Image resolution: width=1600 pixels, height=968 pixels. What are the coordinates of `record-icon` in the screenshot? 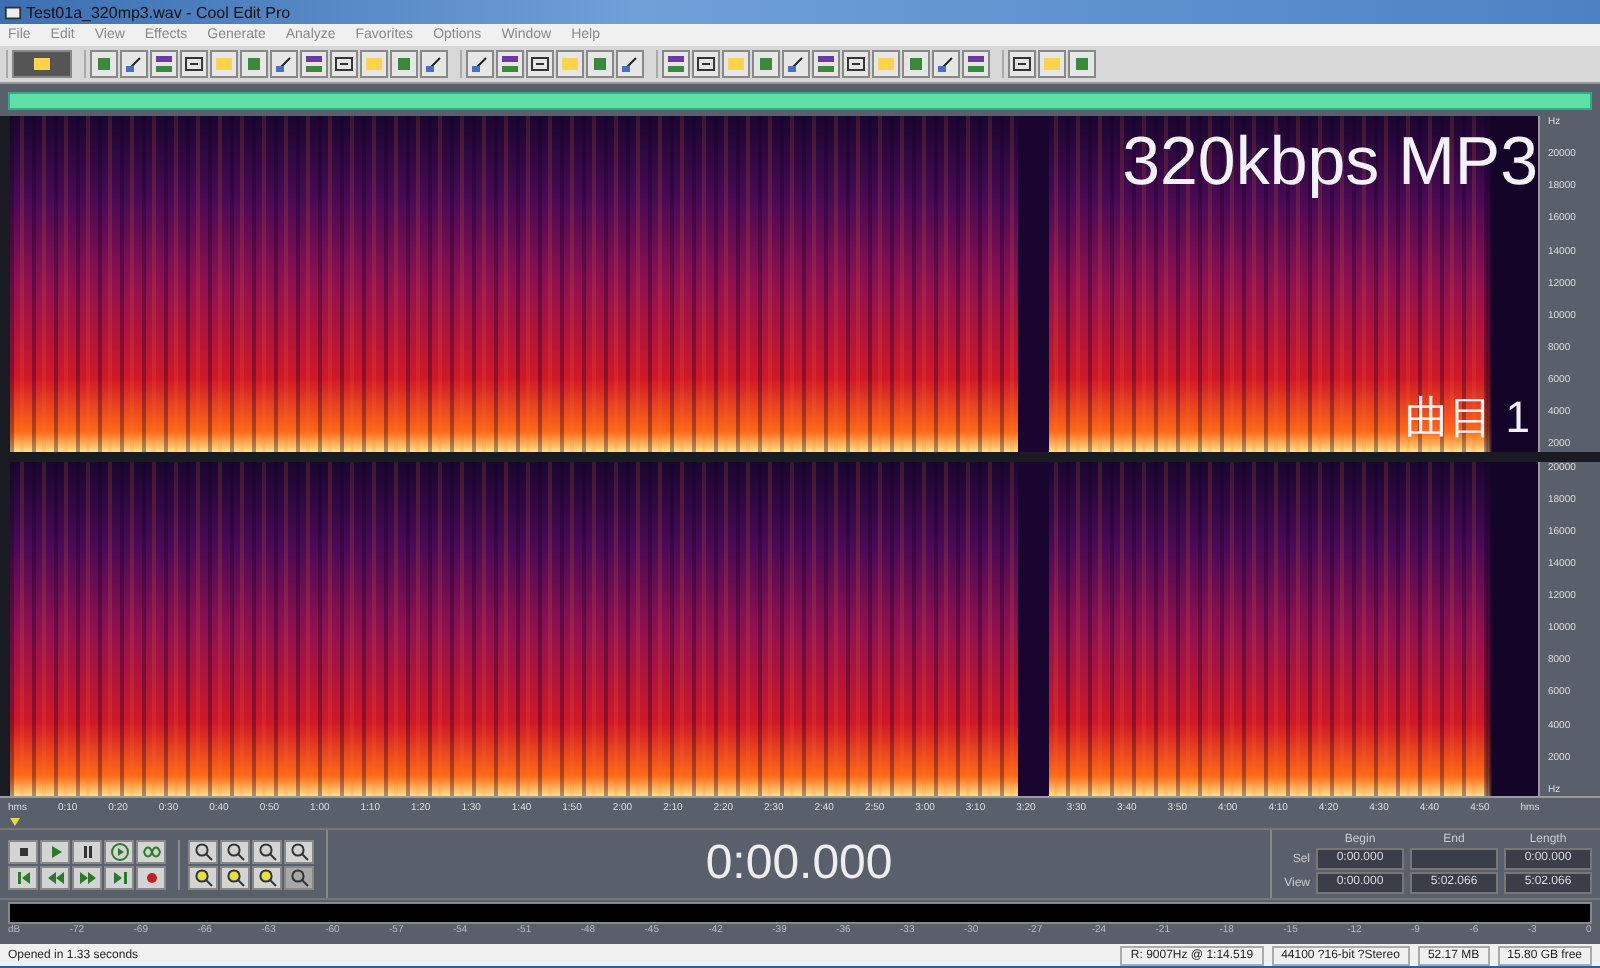 It's located at (151, 877).